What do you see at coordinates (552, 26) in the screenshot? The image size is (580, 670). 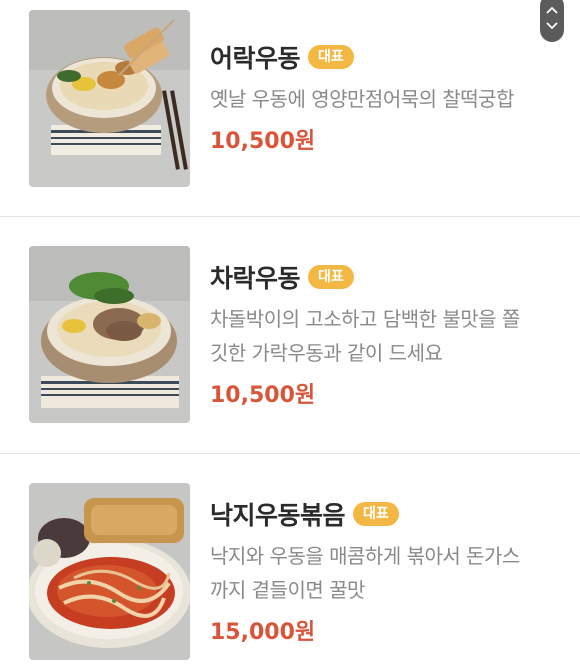 I see `chevron-down-icon` at bounding box center [552, 26].